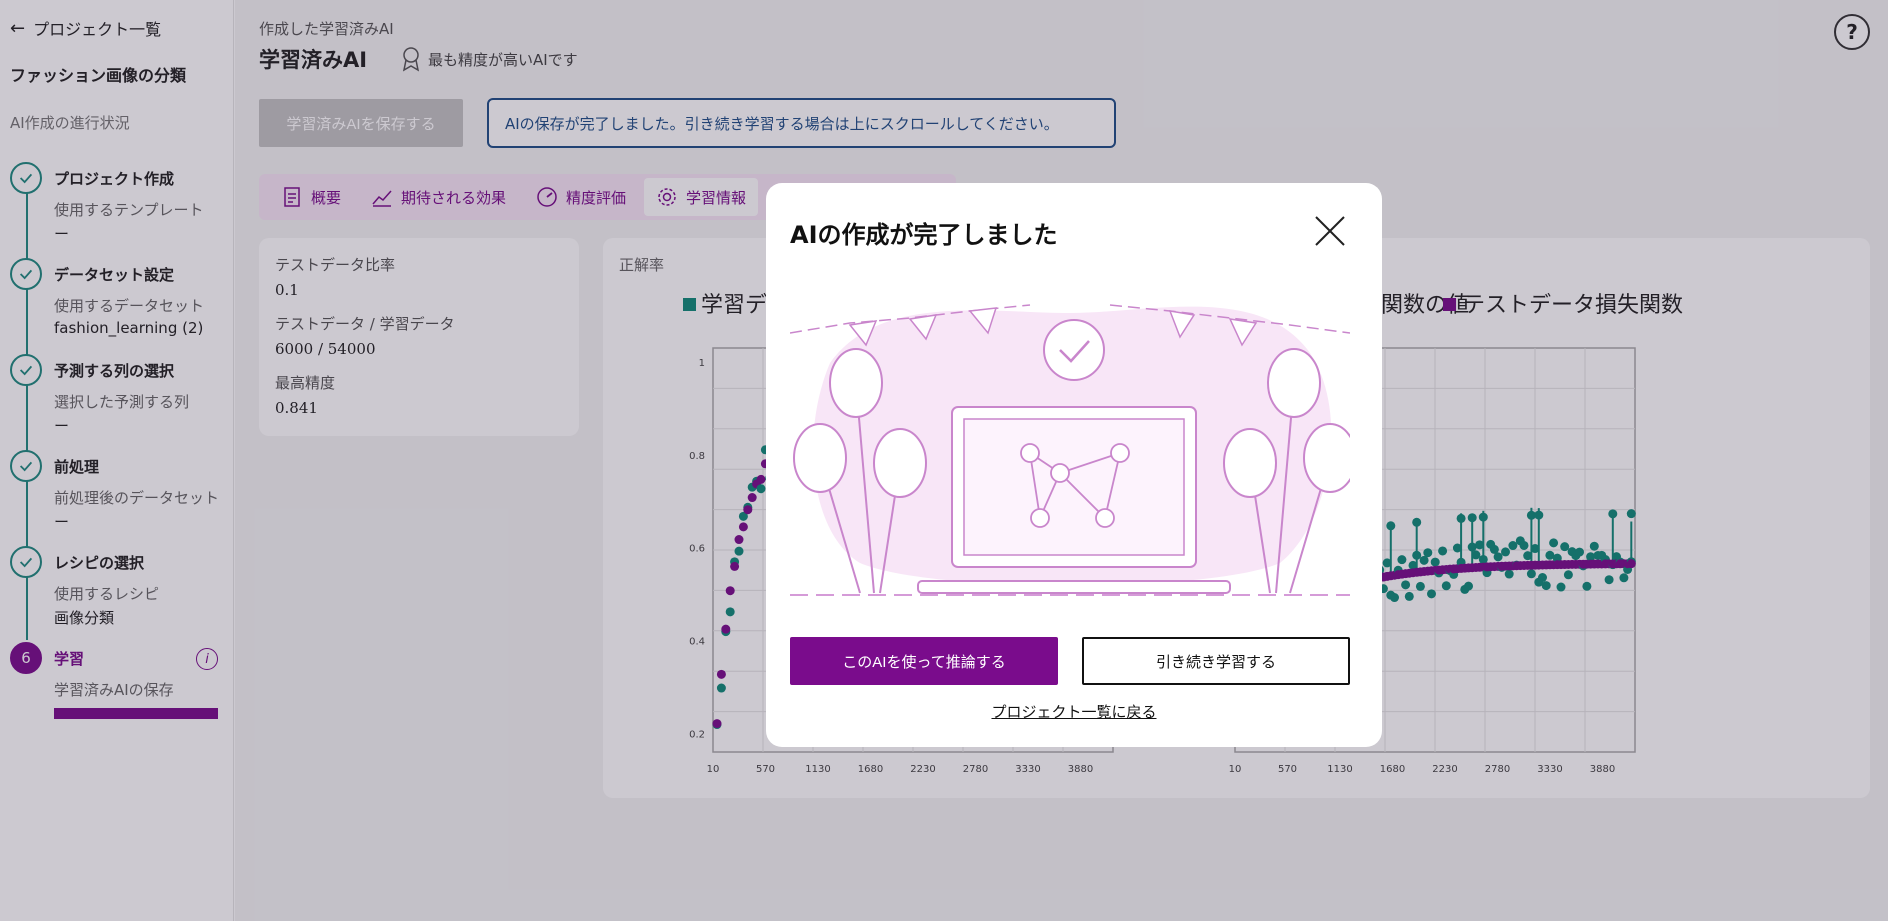 The image size is (1888, 921). Describe the element at coordinates (1074, 711) in the screenshot. I see `back-to-project-list-link: プロジェクト一覧に戻る` at that location.